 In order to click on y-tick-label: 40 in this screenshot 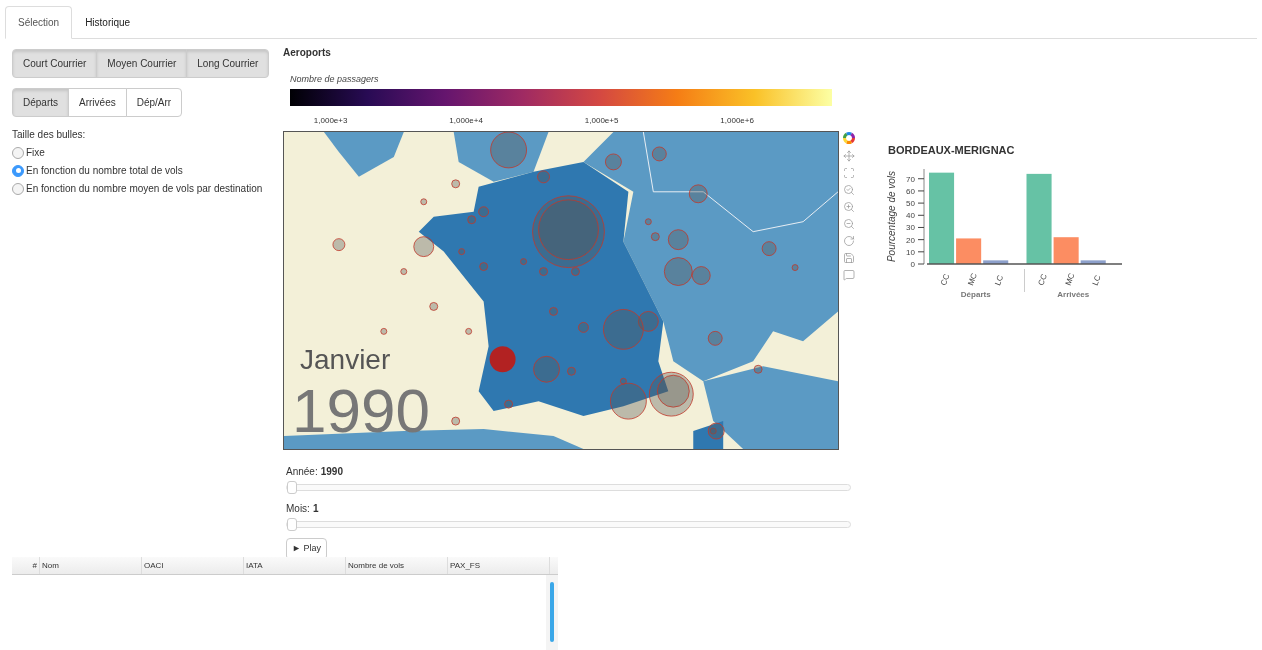, I will do `click(911, 215)`.